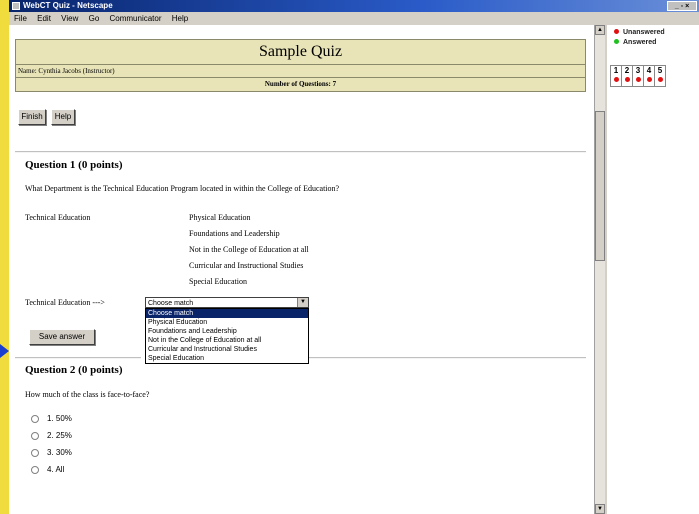 The width and height of the screenshot is (699, 514). What do you see at coordinates (649, 76) in the screenshot?
I see `question-status-cell: 4` at bounding box center [649, 76].